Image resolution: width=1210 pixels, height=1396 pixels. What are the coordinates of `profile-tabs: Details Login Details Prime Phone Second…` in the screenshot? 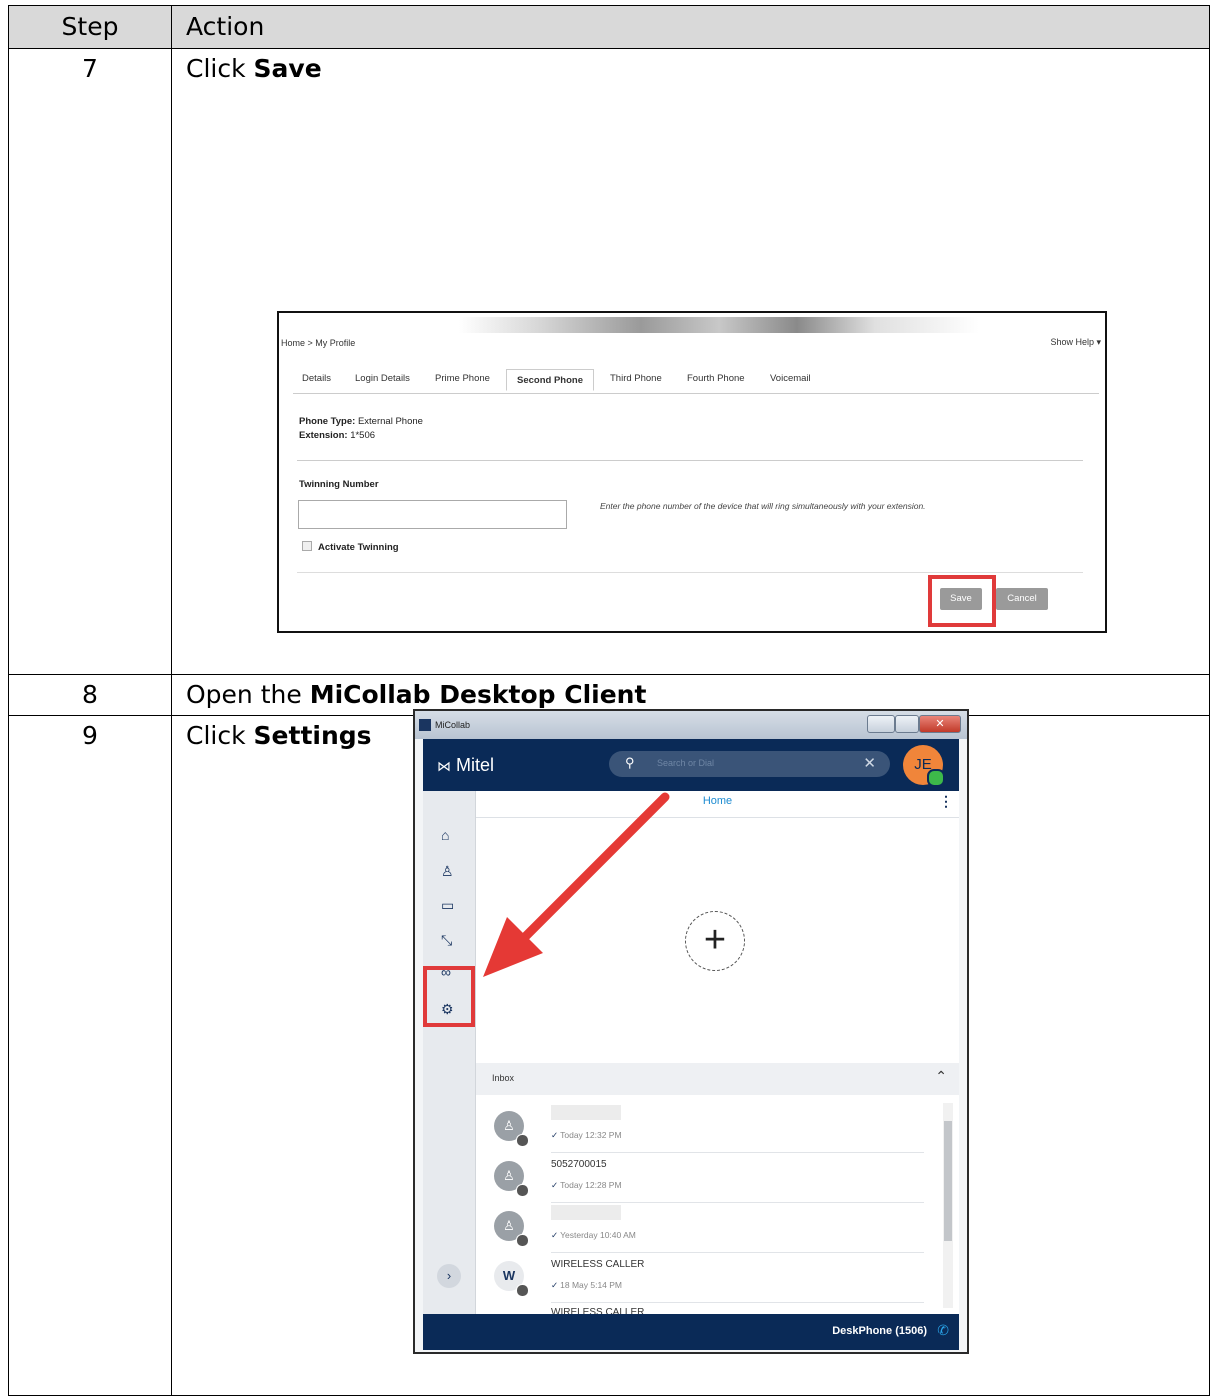 It's located at (696, 381).